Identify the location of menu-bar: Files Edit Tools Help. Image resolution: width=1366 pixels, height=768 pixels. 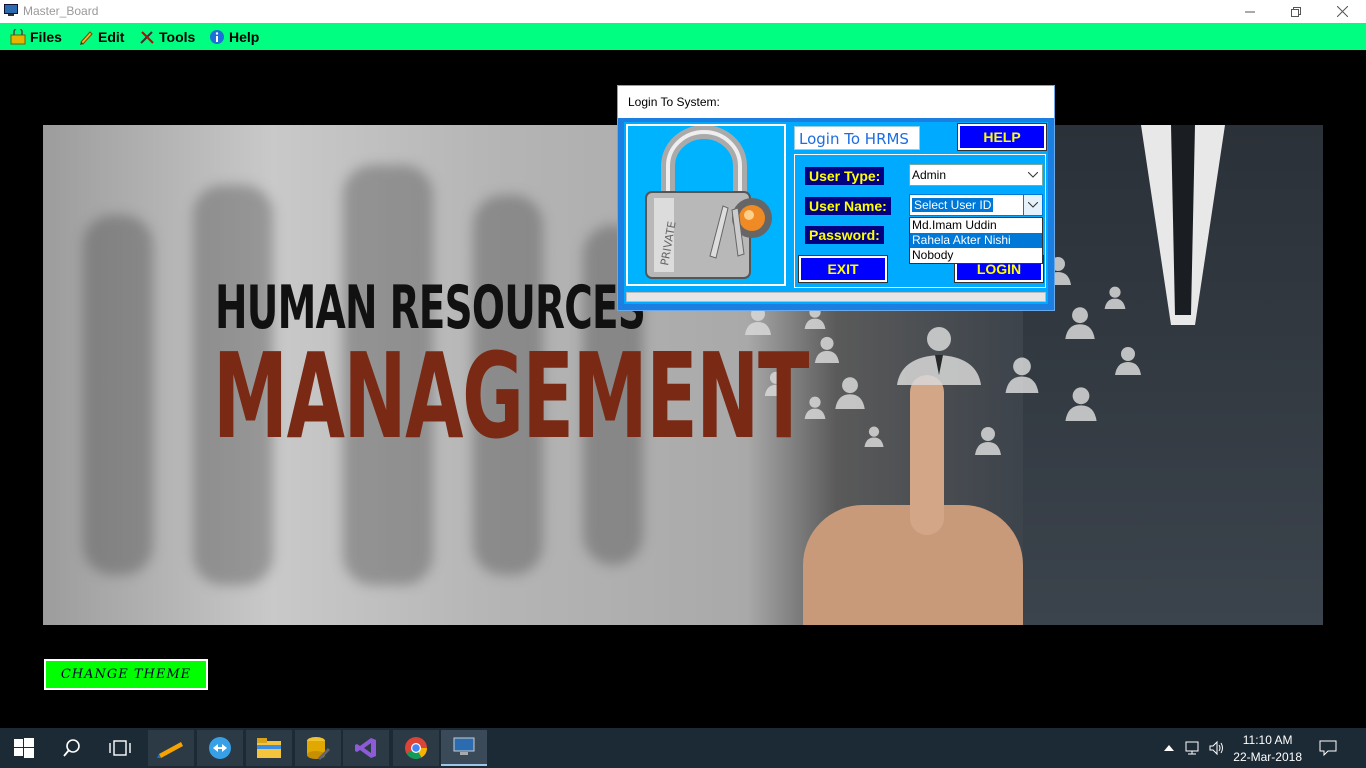
(683, 36).